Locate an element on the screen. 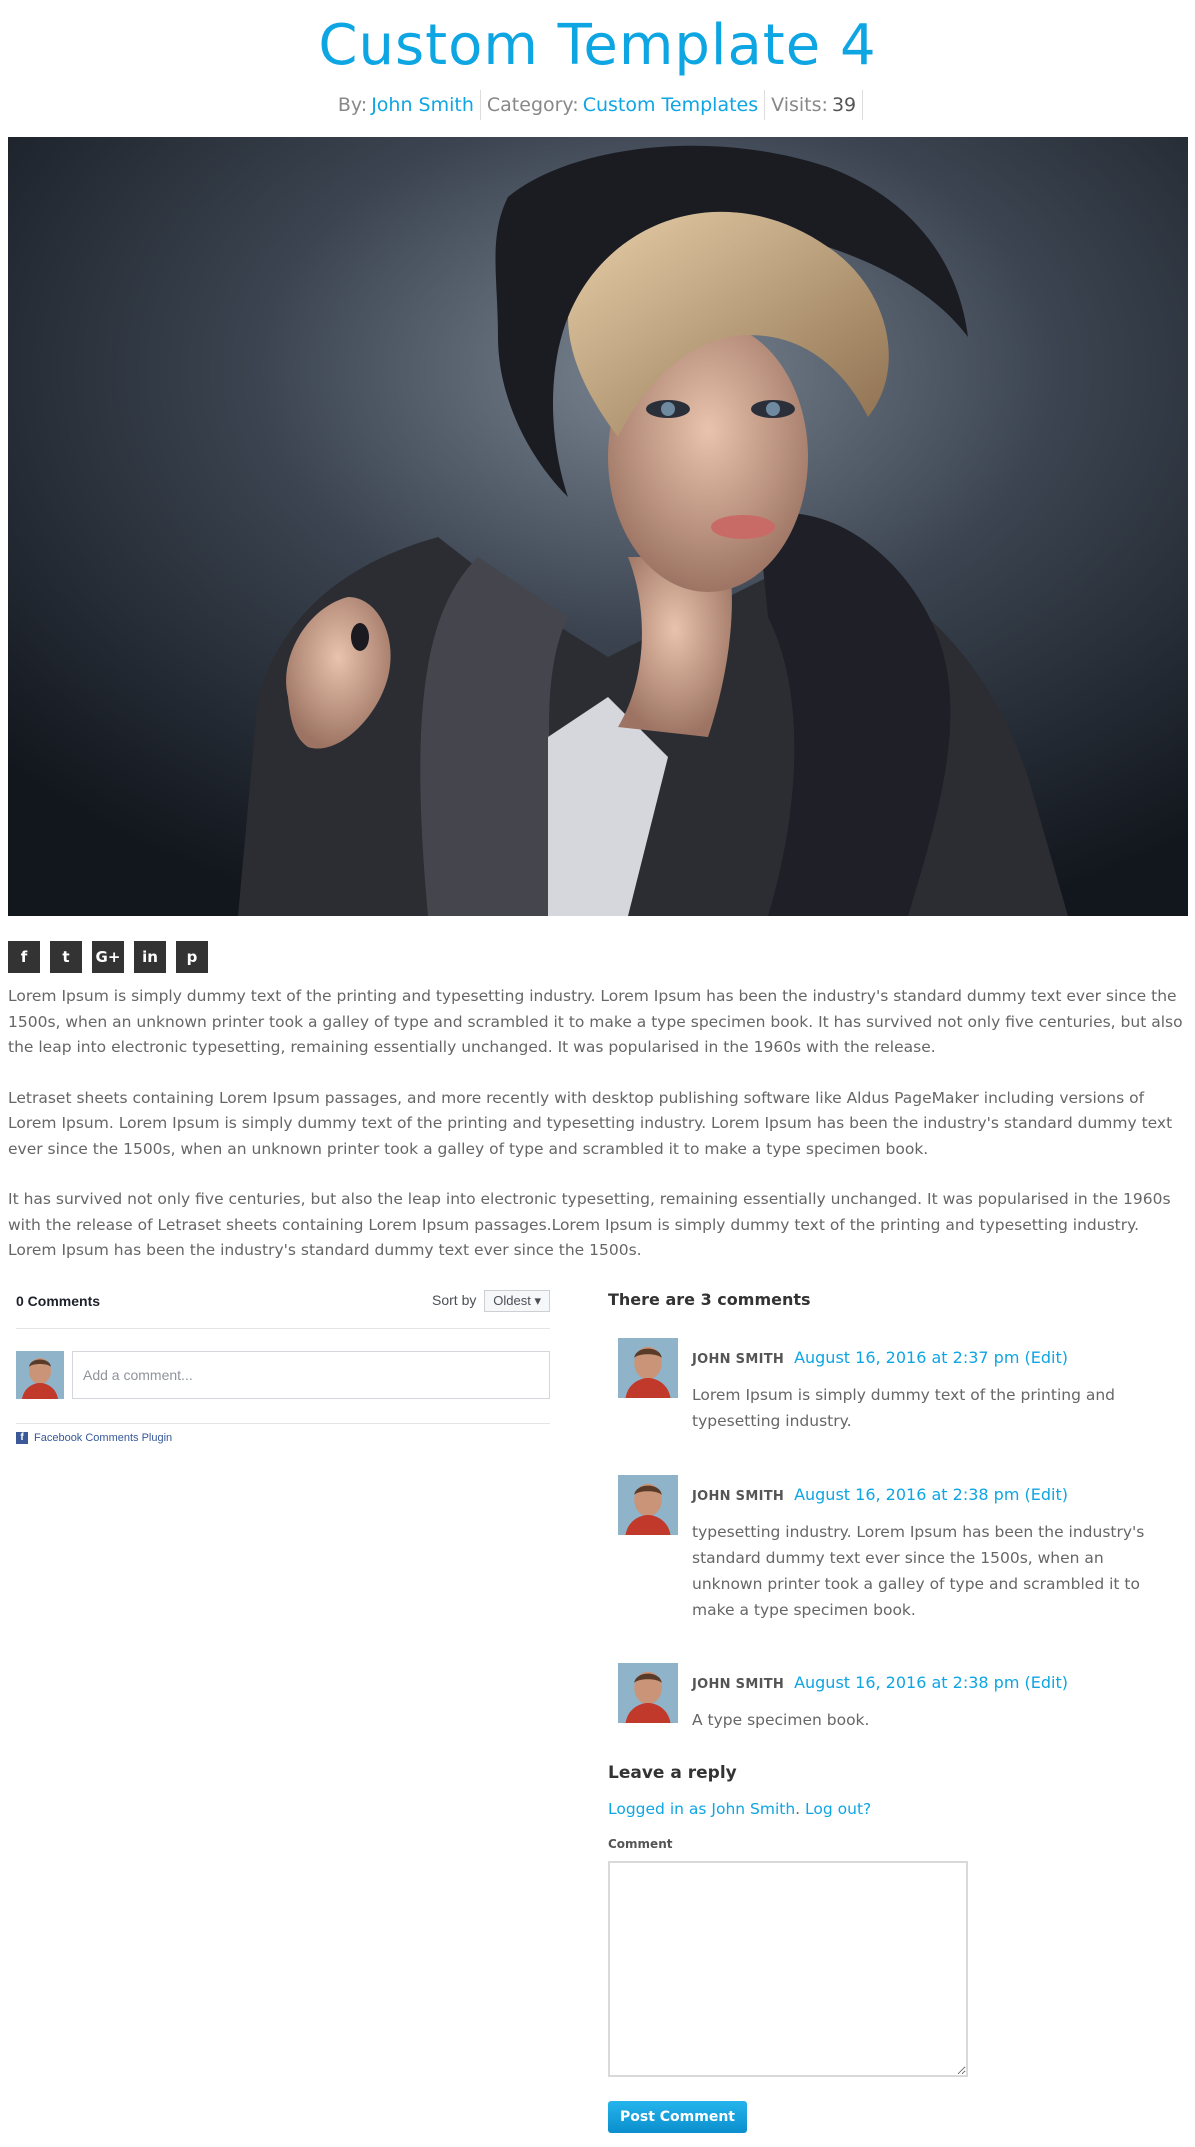 This screenshot has height=2147, width=1195. comment-textarea is located at coordinates (788, 1969).